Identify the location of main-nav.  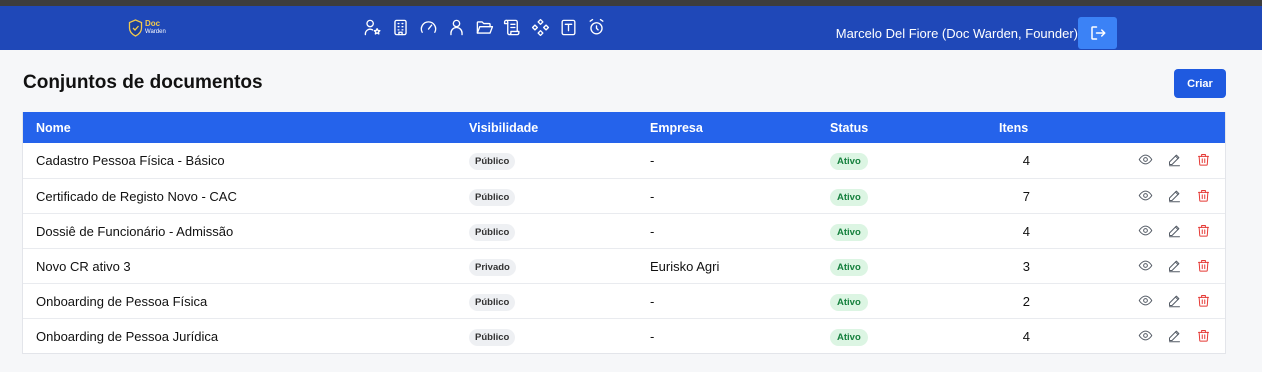
(484, 27).